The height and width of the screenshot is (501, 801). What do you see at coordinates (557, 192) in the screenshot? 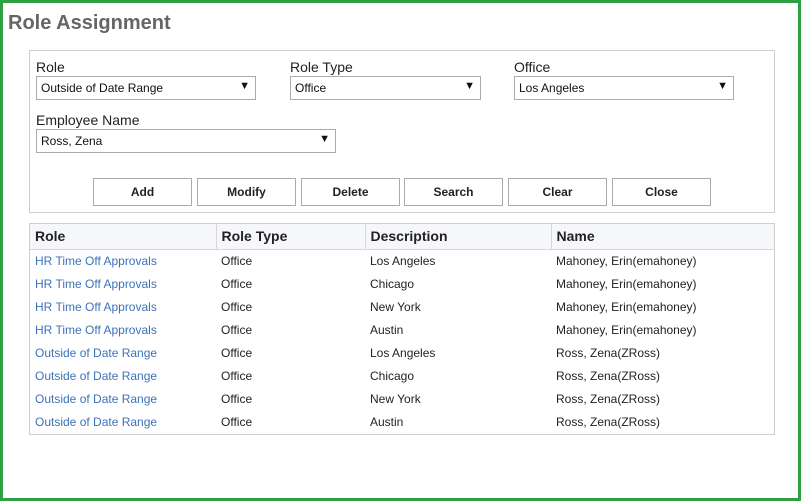
I see `clear-button: Clear` at bounding box center [557, 192].